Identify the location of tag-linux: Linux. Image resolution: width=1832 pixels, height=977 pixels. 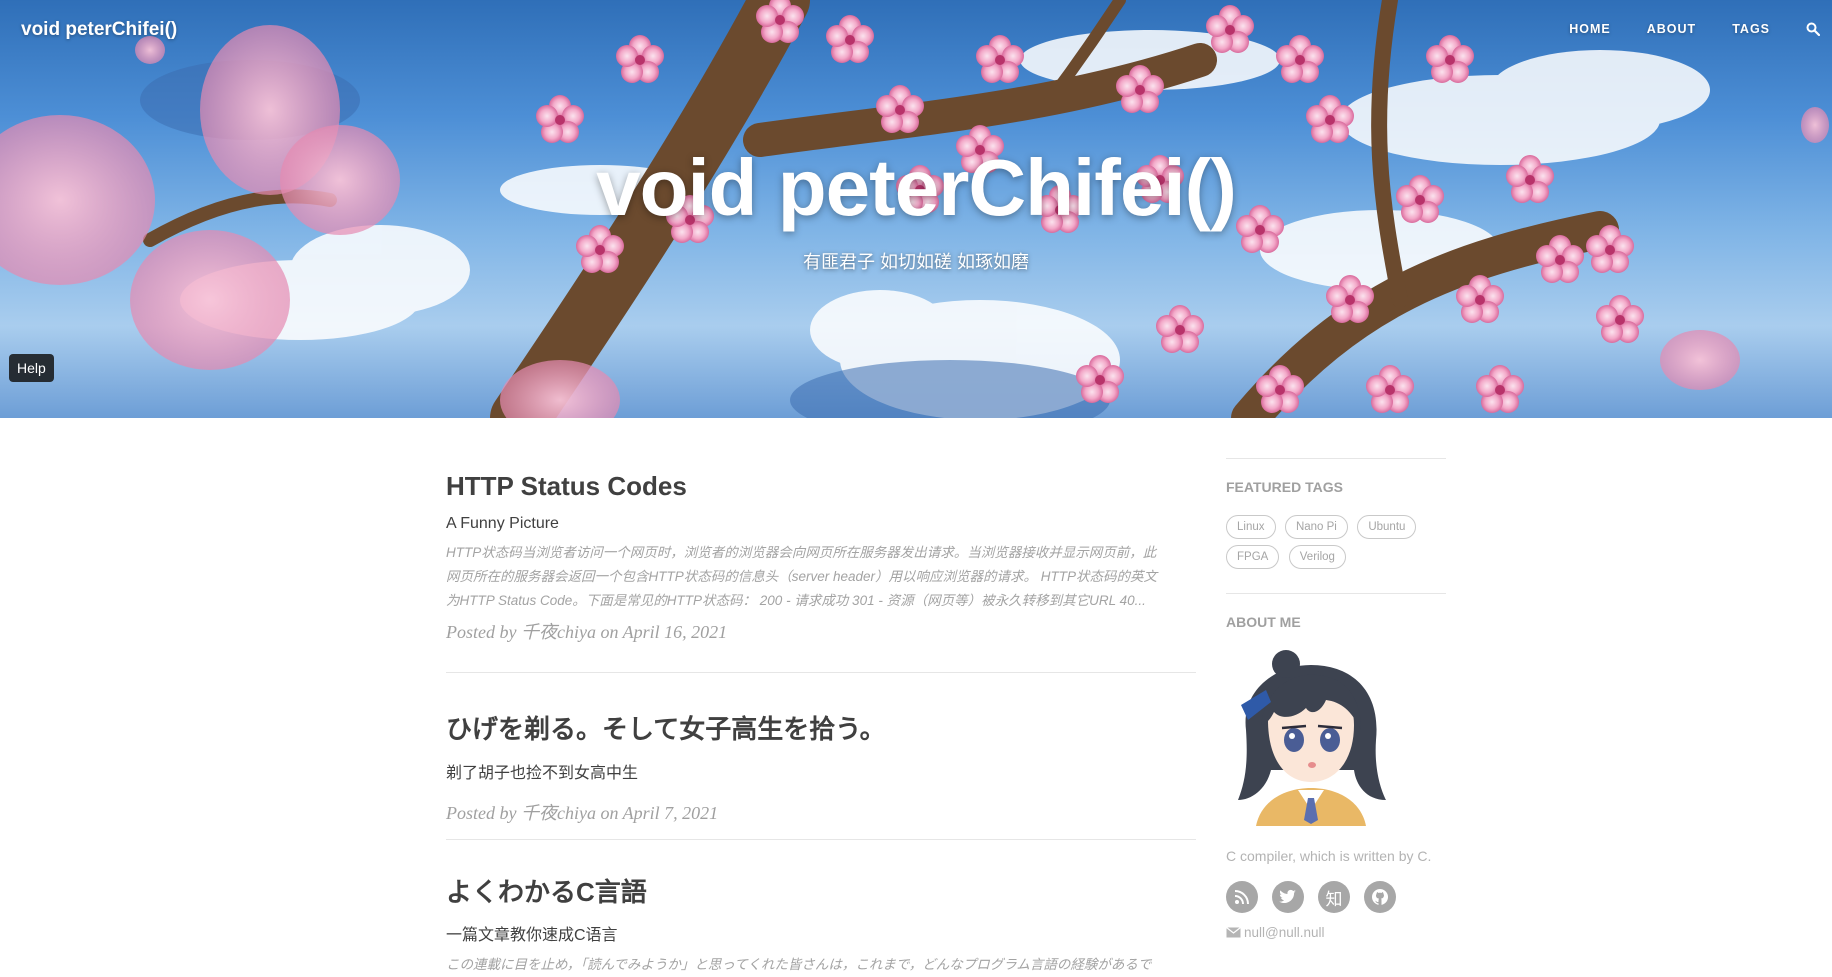
(1251, 527).